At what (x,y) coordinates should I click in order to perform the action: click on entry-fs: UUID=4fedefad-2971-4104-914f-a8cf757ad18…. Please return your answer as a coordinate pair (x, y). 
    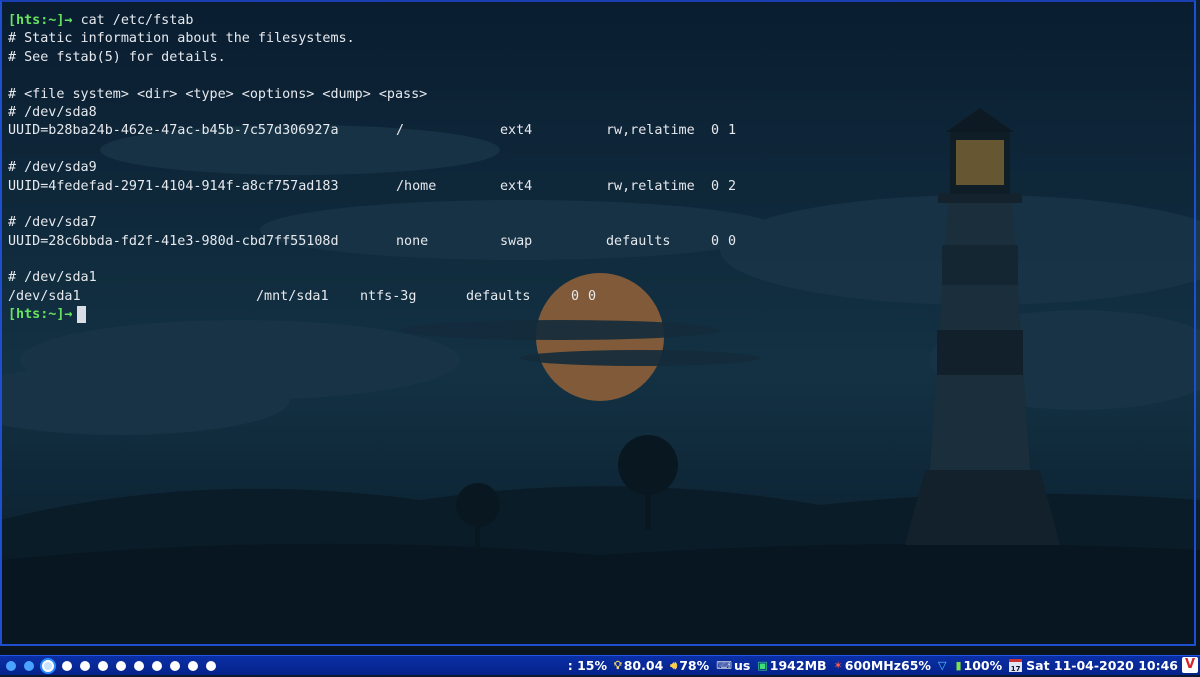
    Looking at the image, I should click on (173, 186).